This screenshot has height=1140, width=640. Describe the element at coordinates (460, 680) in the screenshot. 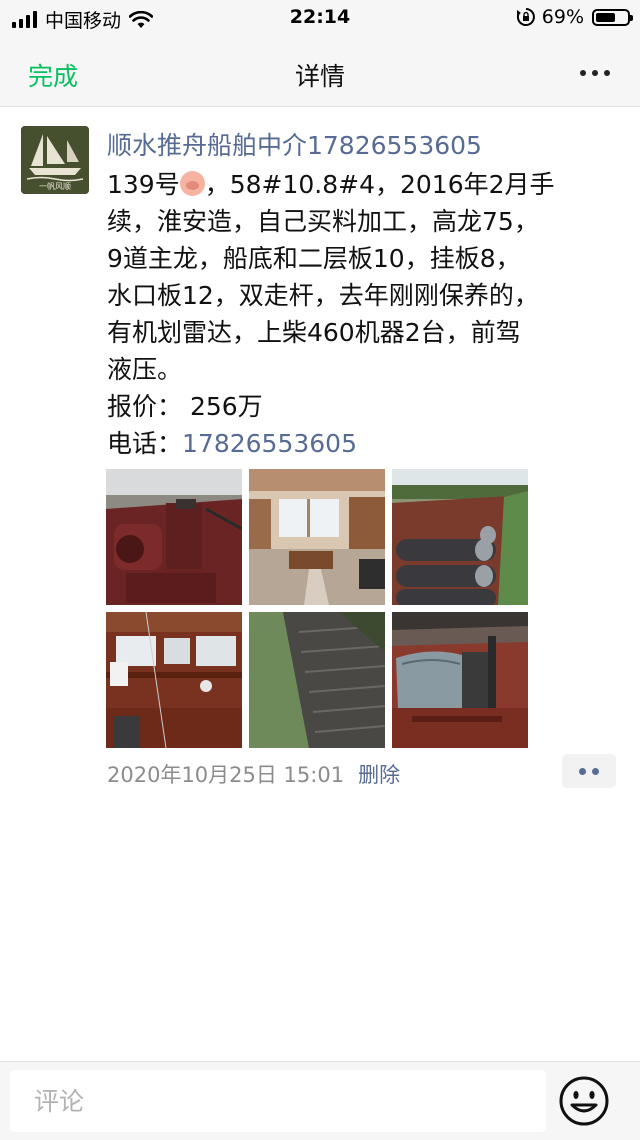

I see `photo-covered-machinery` at that location.